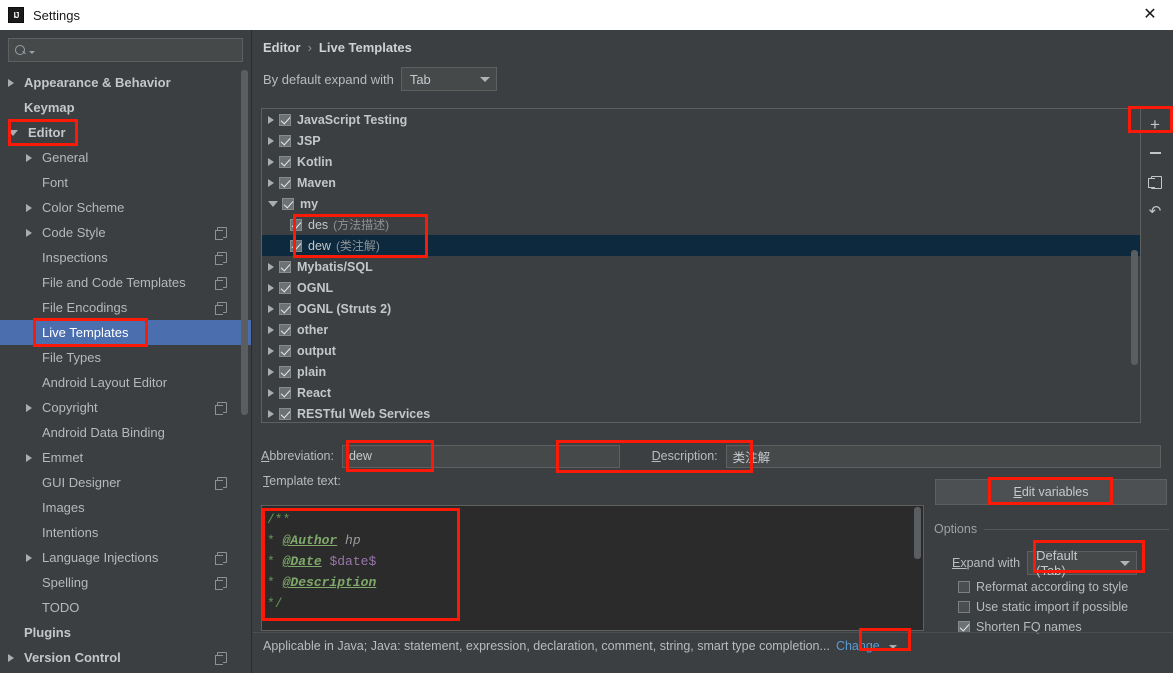 Image resolution: width=1173 pixels, height=673 pixels. Describe the element at coordinates (701, 371) in the screenshot. I see `template-tree-row: plain` at that location.